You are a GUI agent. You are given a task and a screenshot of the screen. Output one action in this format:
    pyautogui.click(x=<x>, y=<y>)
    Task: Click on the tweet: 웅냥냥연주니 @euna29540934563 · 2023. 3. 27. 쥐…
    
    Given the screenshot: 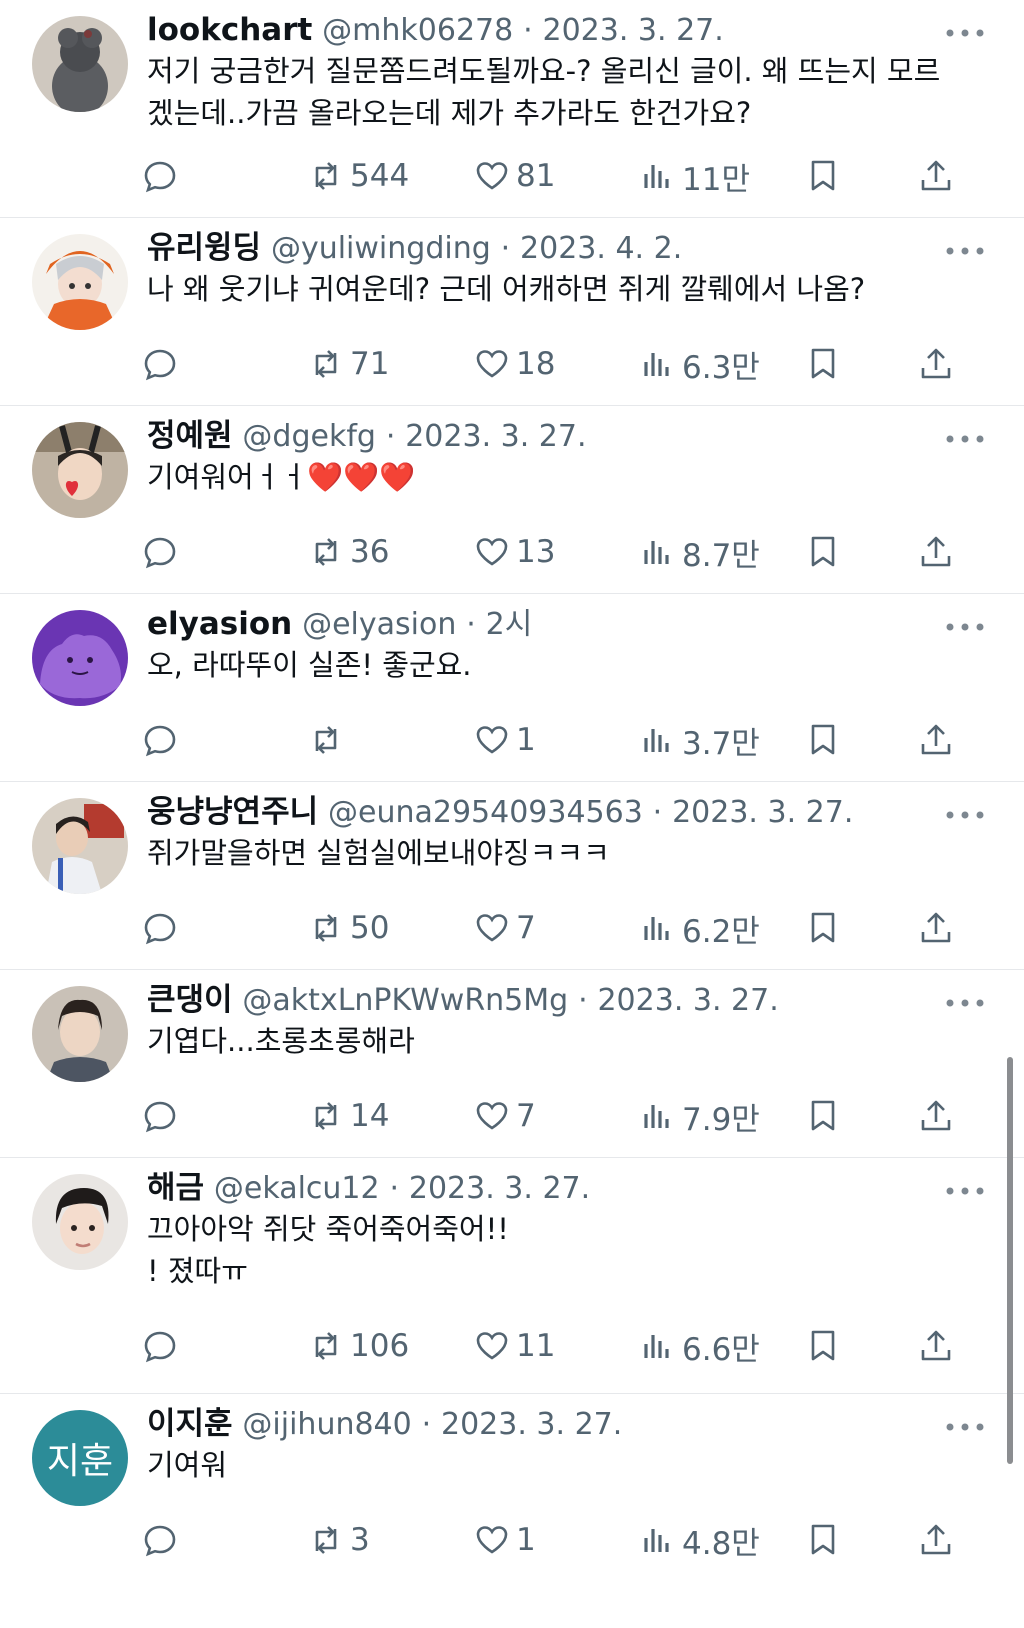 What is the action you would take?
    pyautogui.click(x=512, y=876)
    